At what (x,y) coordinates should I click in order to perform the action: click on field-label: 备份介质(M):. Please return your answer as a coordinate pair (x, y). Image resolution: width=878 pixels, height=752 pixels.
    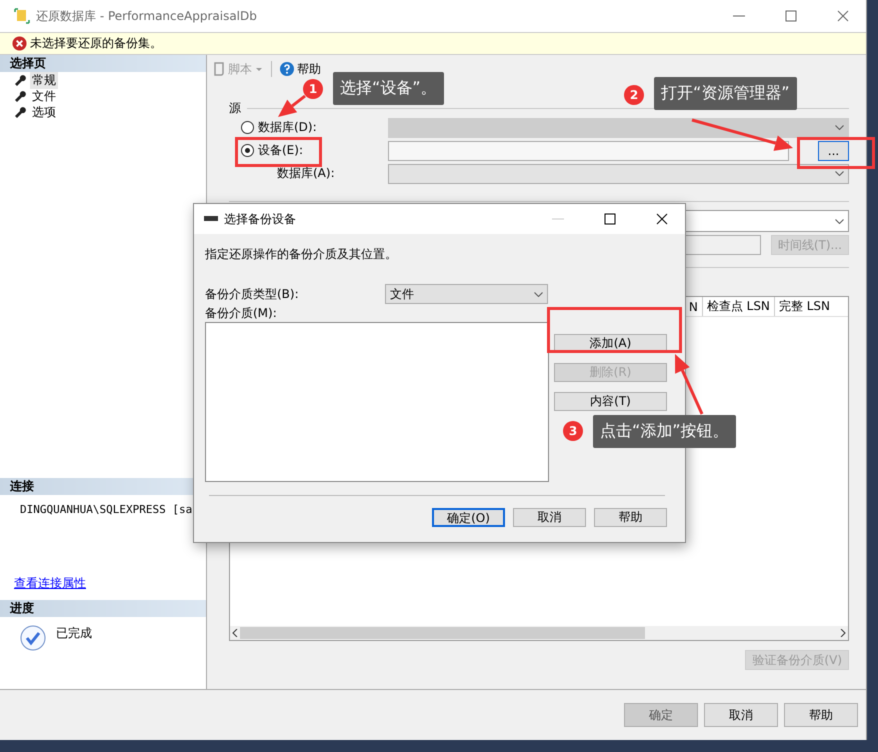
    Looking at the image, I should click on (241, 313).